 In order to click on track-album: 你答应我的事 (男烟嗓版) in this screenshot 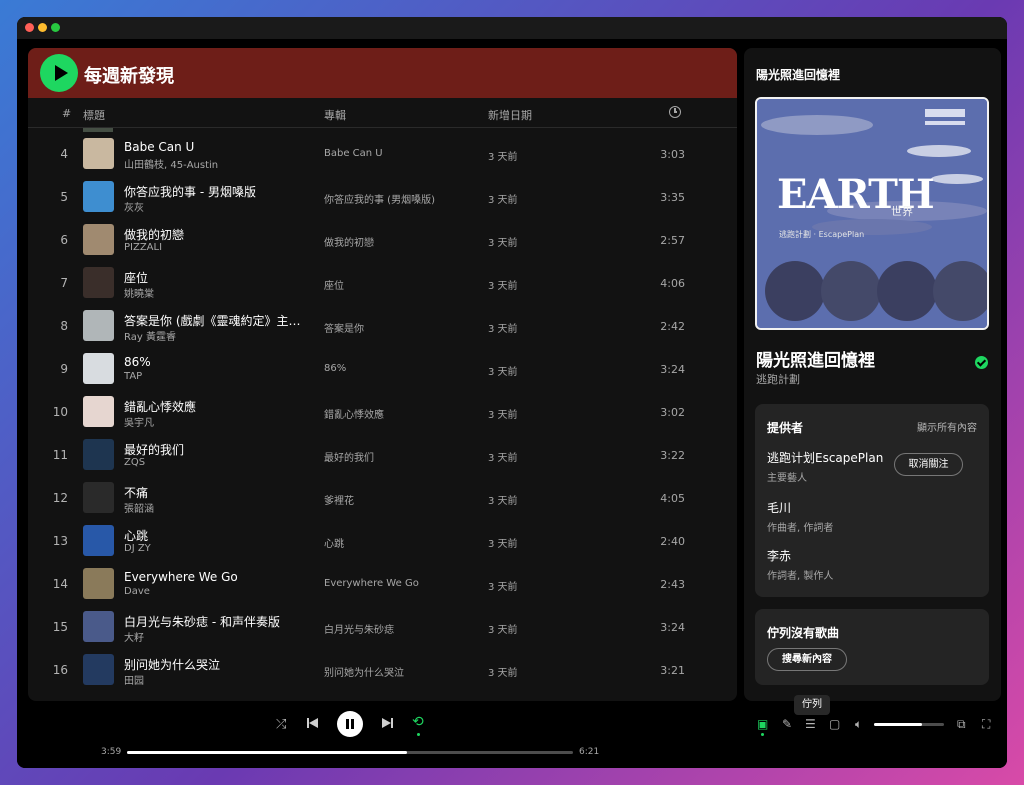, I will do `click(379, 198)`.